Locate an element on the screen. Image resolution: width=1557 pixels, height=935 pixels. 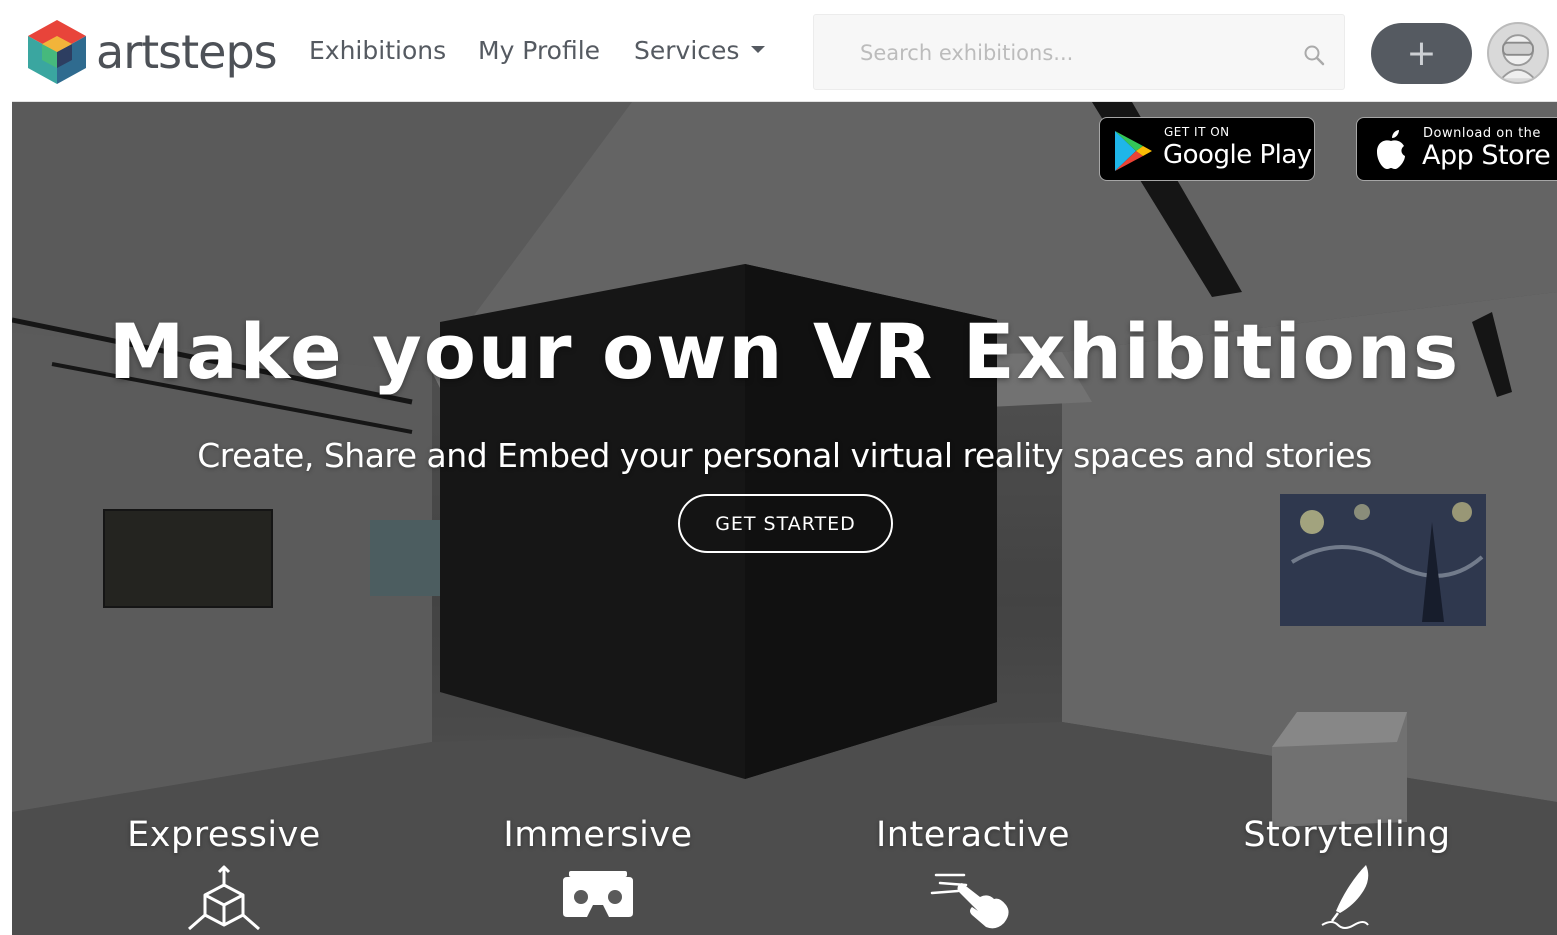
google-play-big-text: Google Play is located at coordinates (1237, 155).